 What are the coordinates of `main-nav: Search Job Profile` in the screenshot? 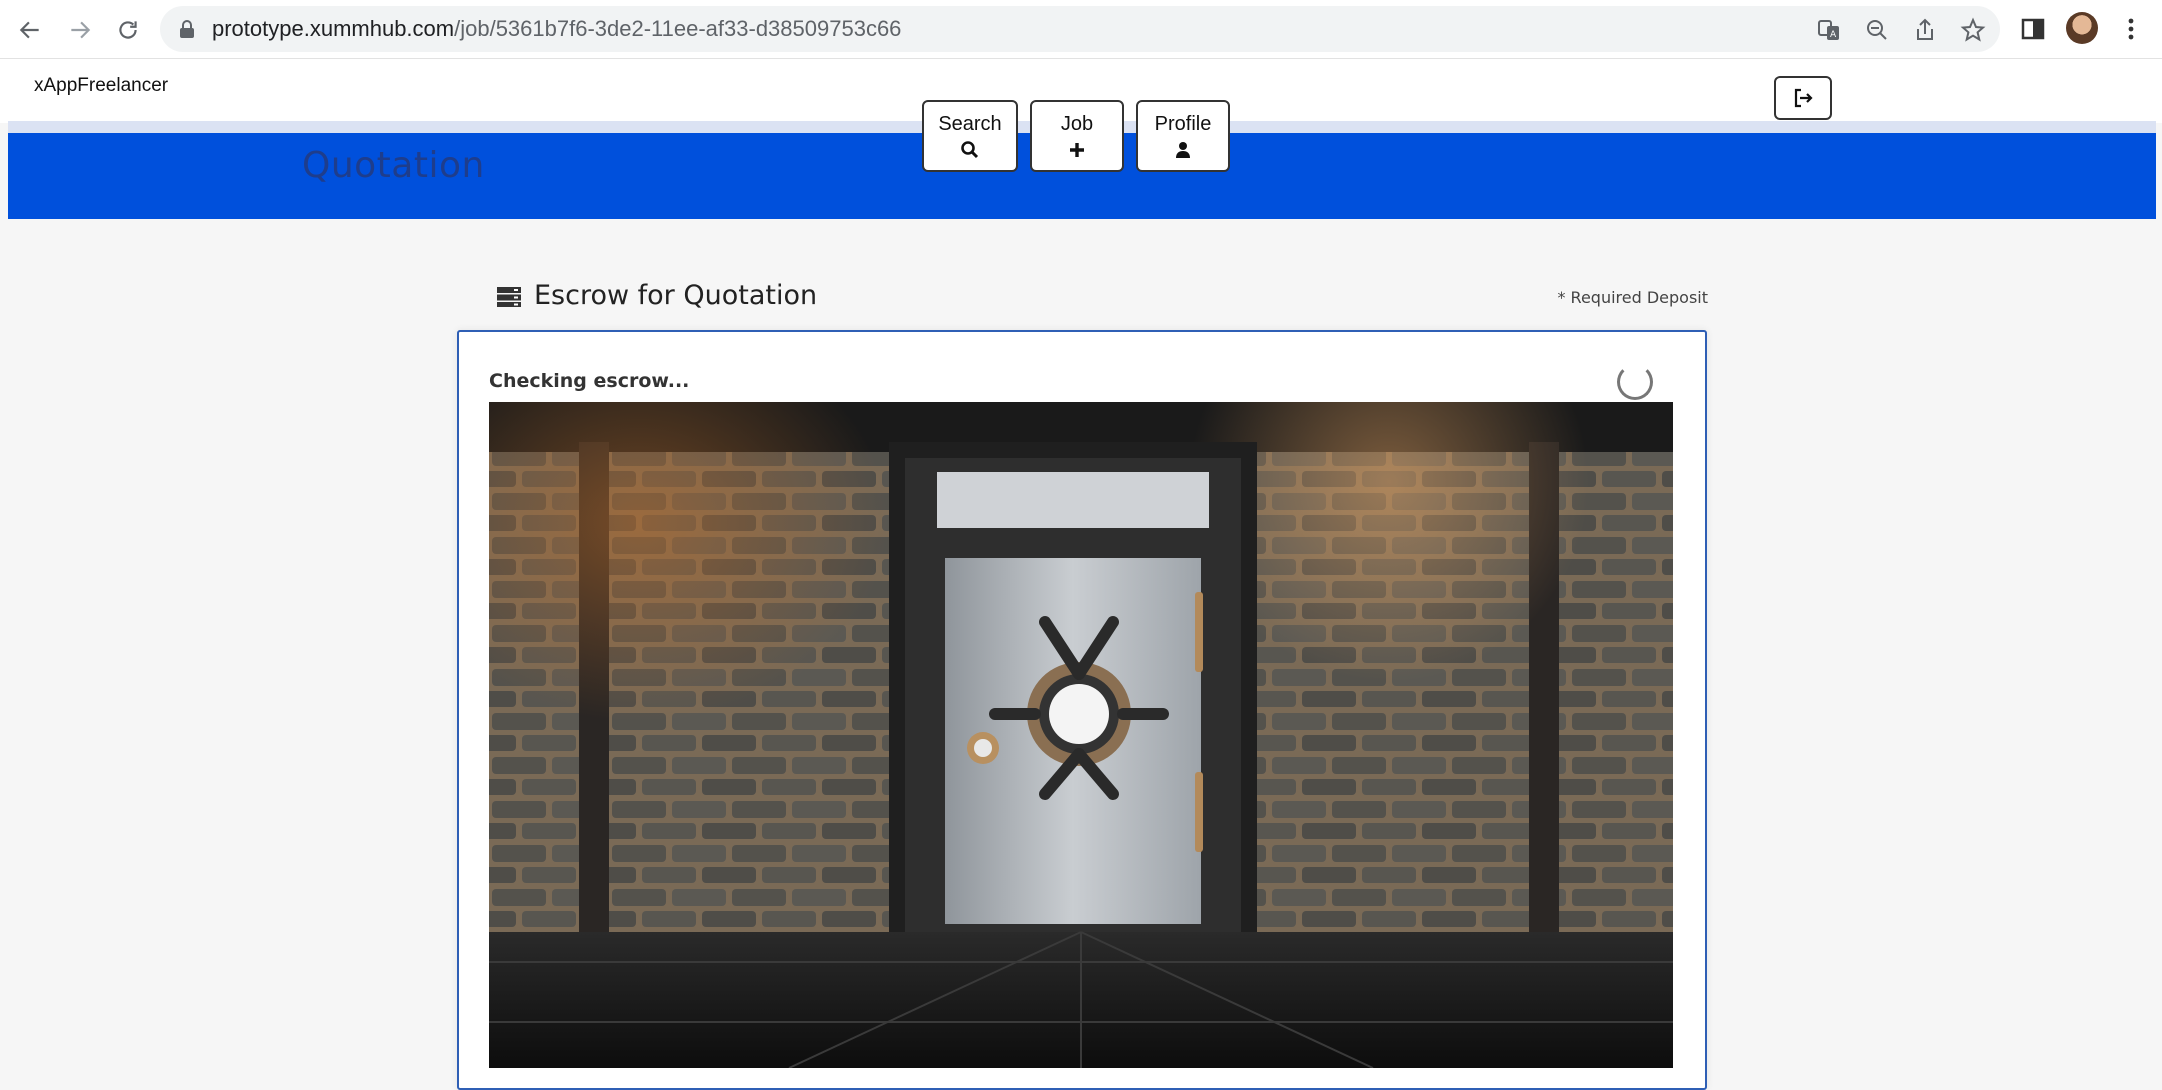 It's located at (1076, 138).